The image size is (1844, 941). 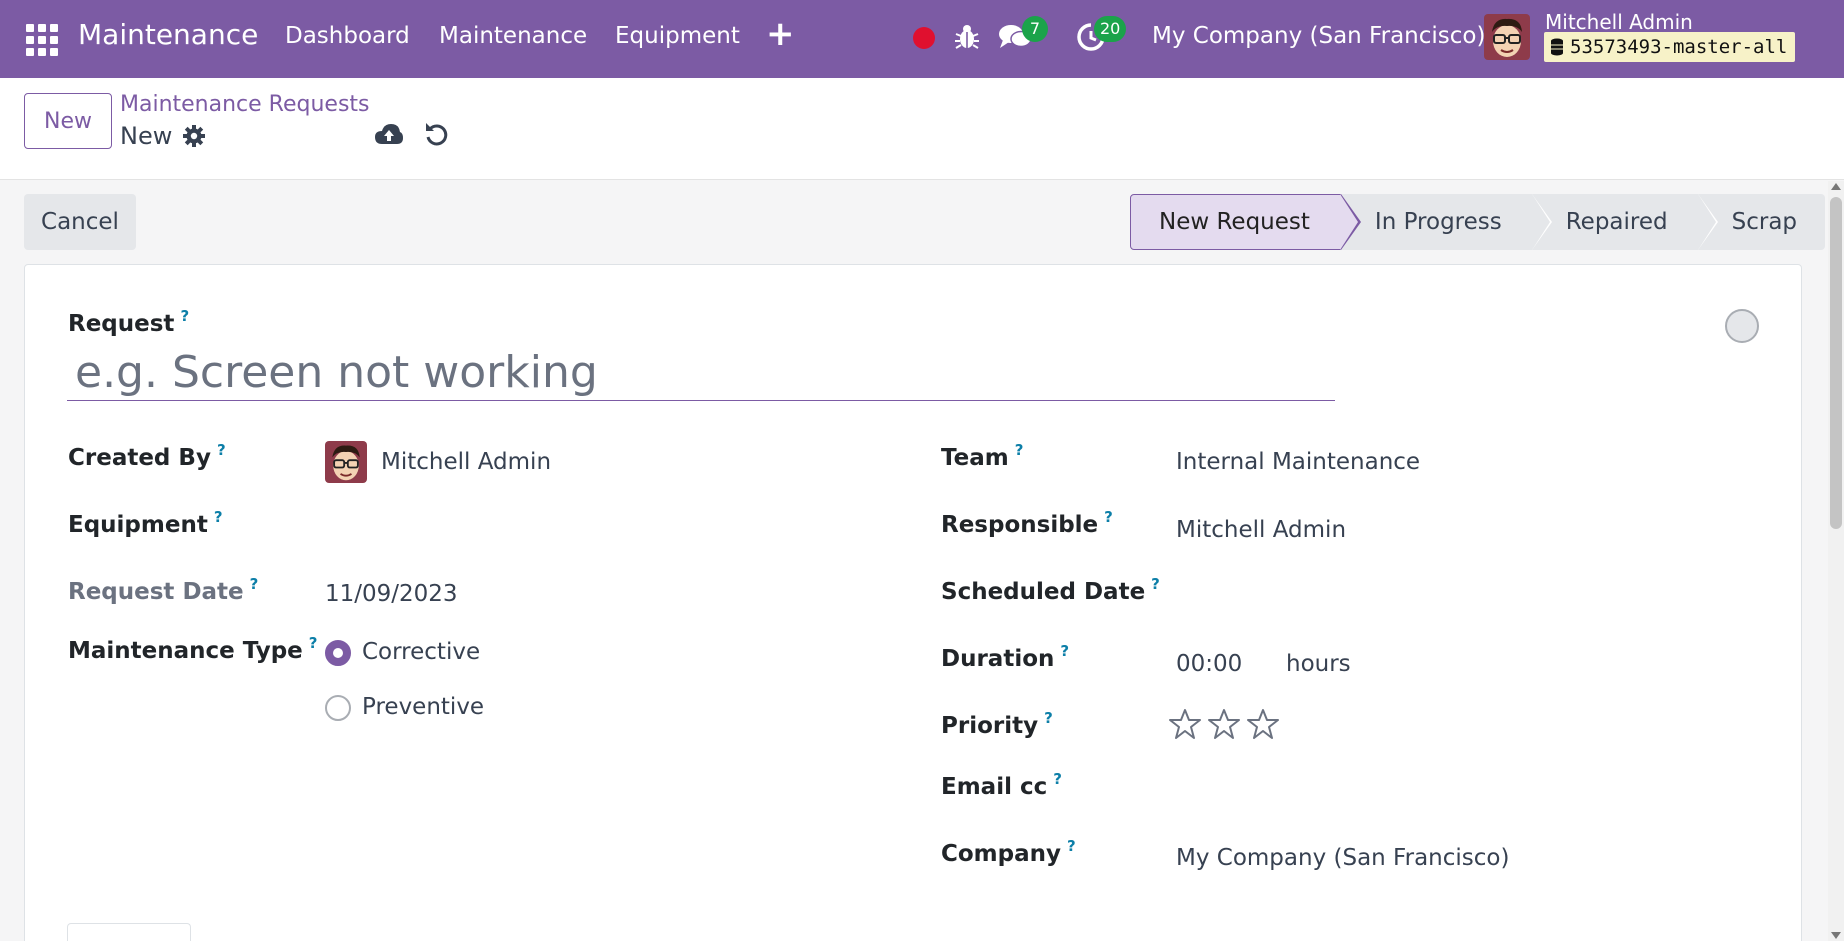 I want to click on database-name: 53573493-master-all, so click(x=1679, y=47).